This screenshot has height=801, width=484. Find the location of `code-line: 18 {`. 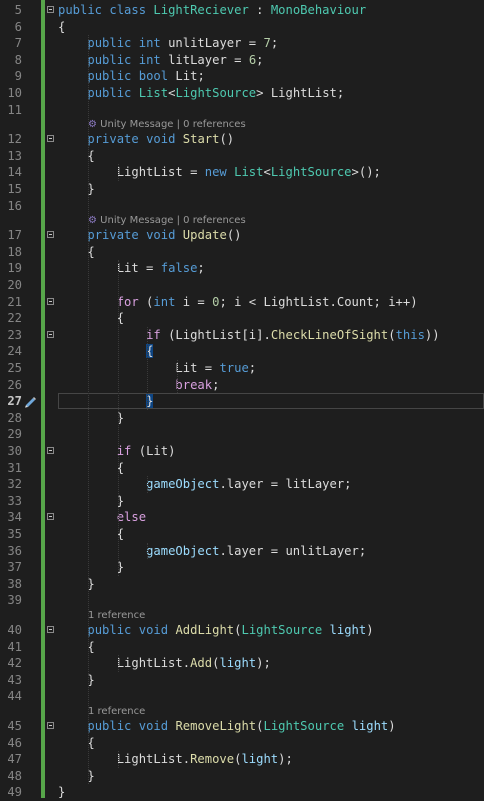

code-line: 18 { is located at coordinates (242, 252).